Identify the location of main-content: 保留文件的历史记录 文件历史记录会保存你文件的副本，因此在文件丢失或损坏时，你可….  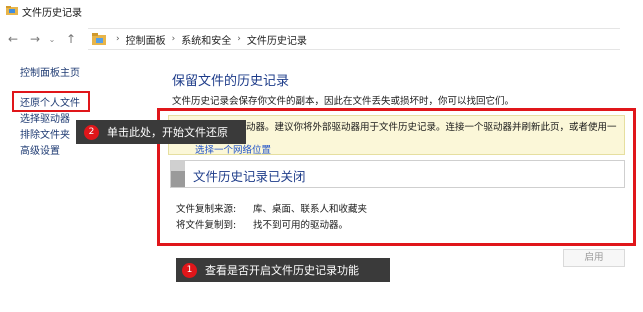
(402, 89).